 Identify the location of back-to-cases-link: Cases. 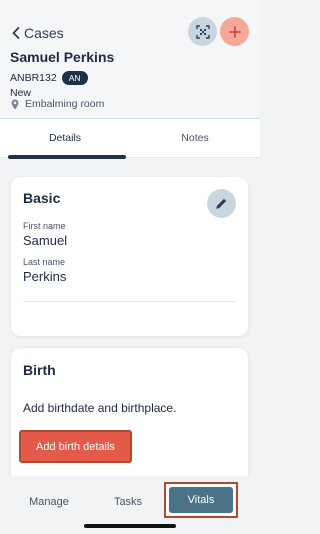
(38, 33).